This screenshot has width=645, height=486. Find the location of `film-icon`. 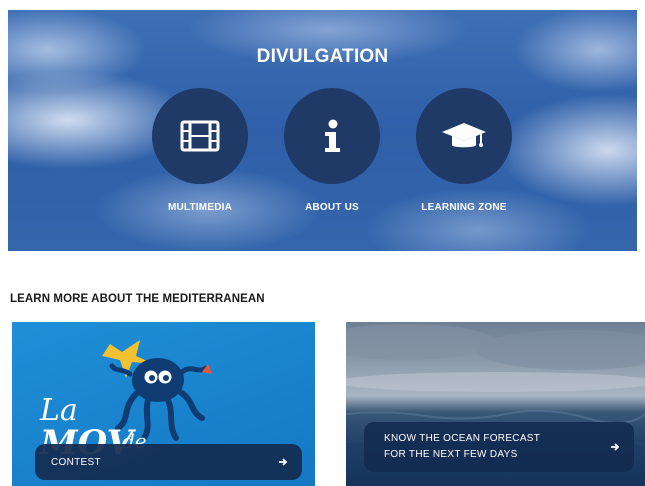

film-icon is located at coordinates (200, 136).